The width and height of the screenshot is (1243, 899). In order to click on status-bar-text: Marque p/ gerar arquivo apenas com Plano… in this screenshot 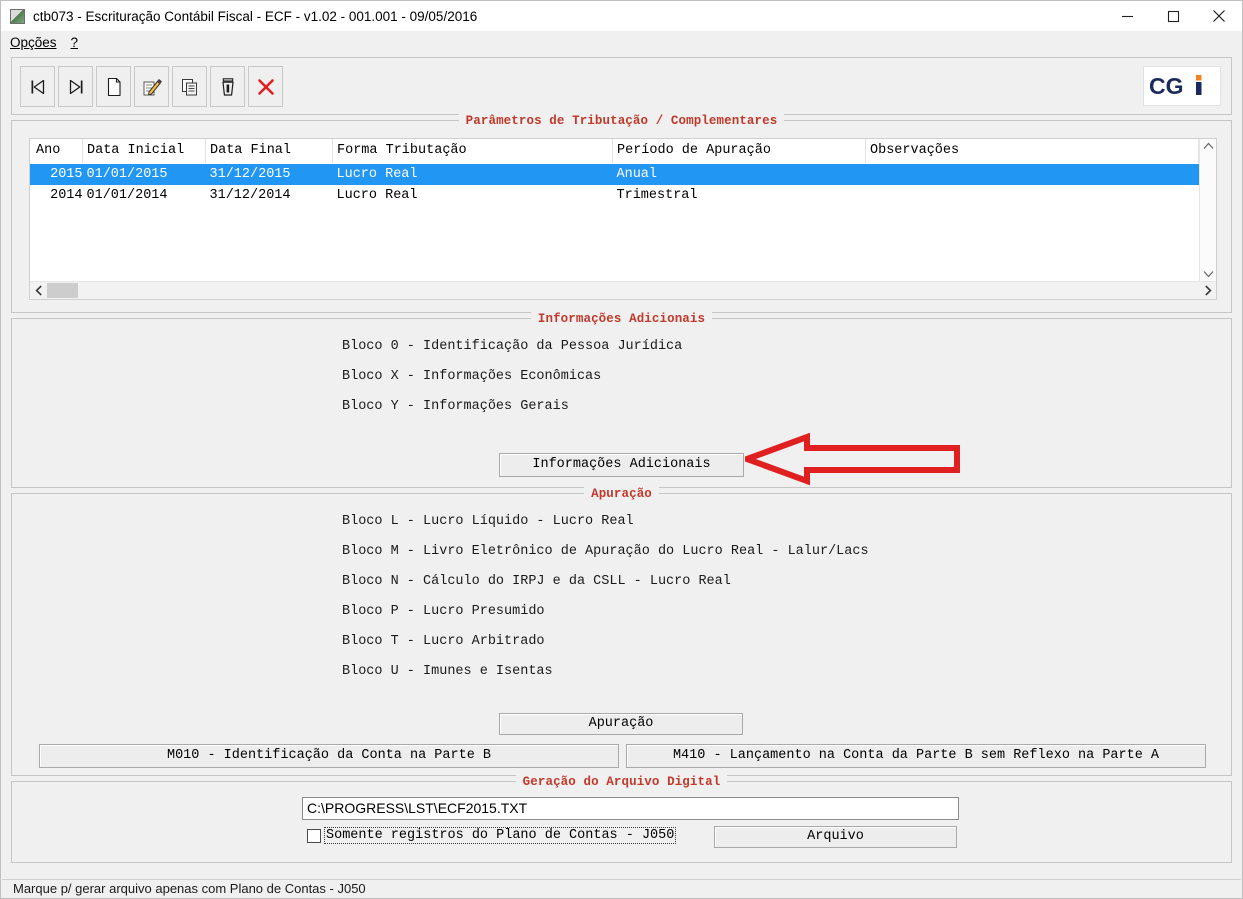, I will do `click(189, 888)`.